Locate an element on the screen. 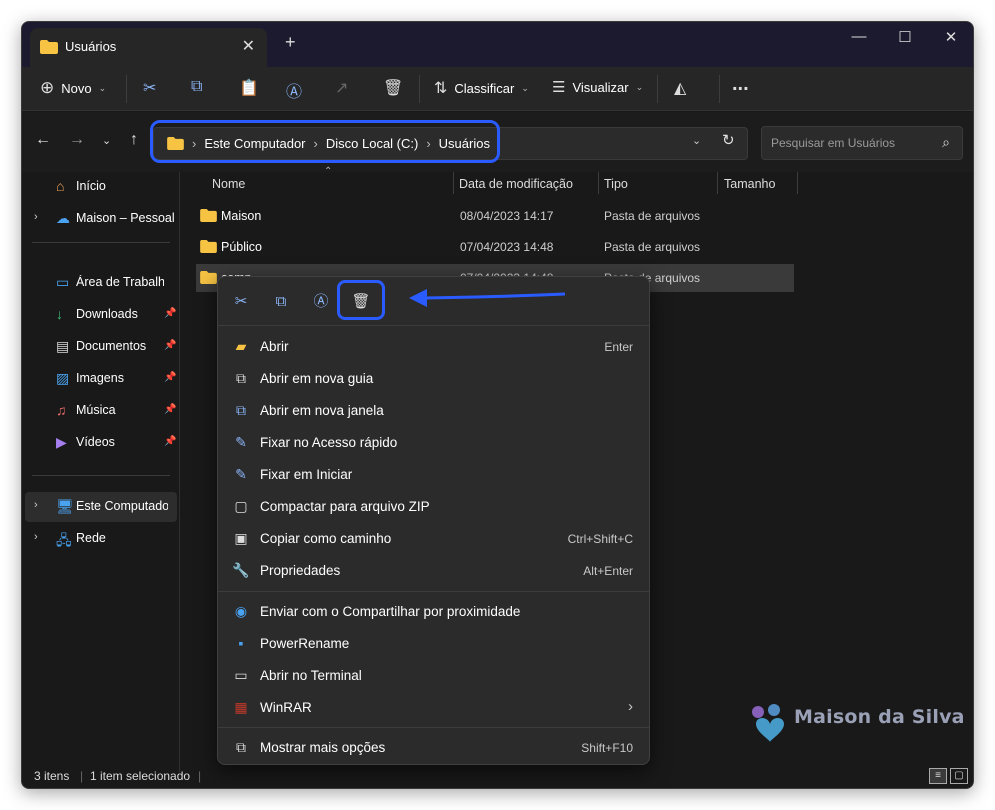 Image resolution: width=995 pixels, height=810 pixels. menu-item-pin-start: ✎ Fixar em Iniciar is located at coordinates (433, 475).